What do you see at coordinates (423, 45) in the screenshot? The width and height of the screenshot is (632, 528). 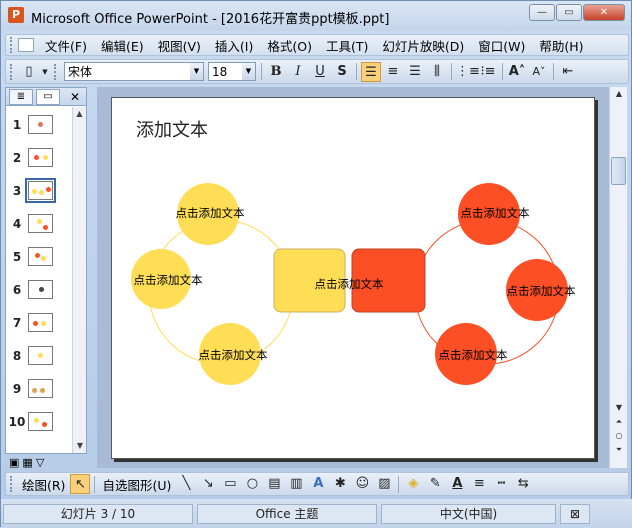 I see `menu-slideshow: 幻灯片放映(D)` at bounding box center [423, 45].